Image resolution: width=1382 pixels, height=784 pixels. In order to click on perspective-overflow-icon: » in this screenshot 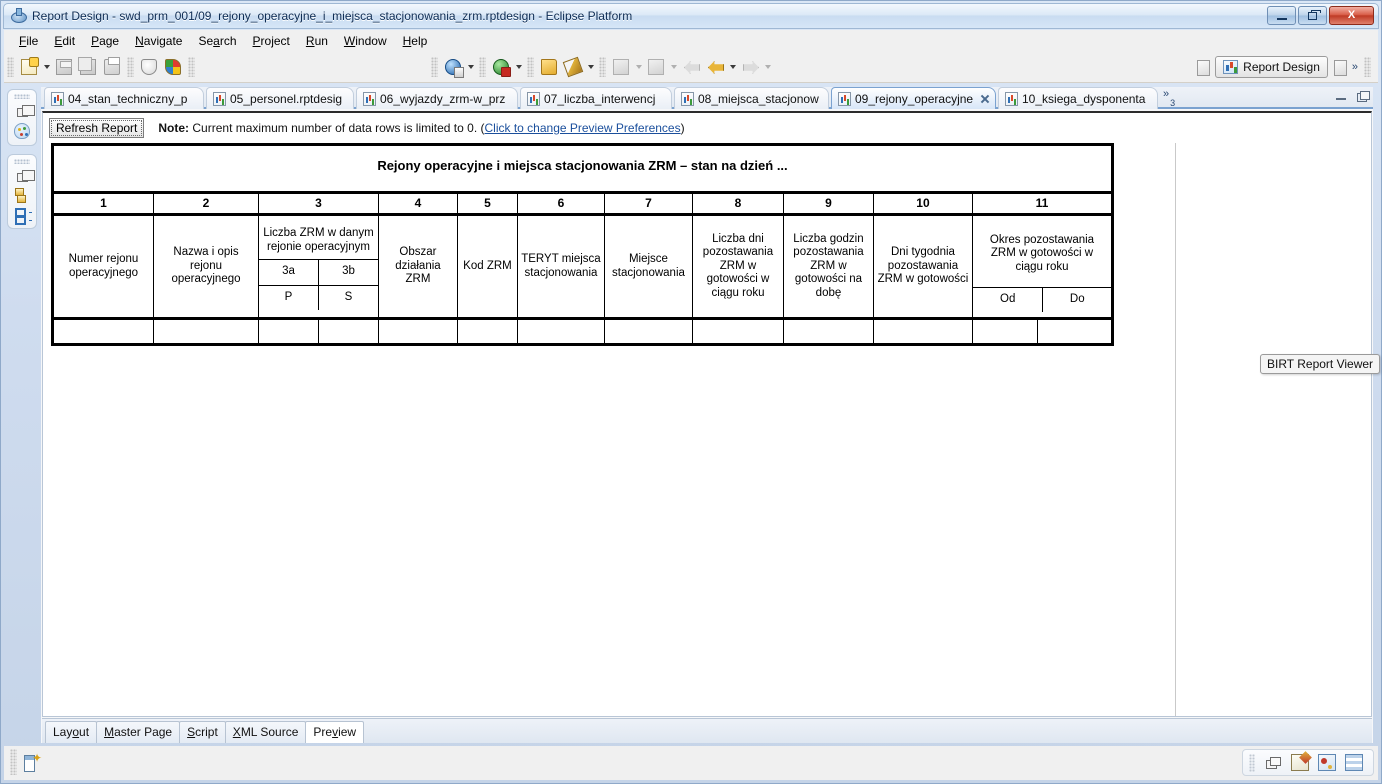, I will do `click(1355, 67)`.